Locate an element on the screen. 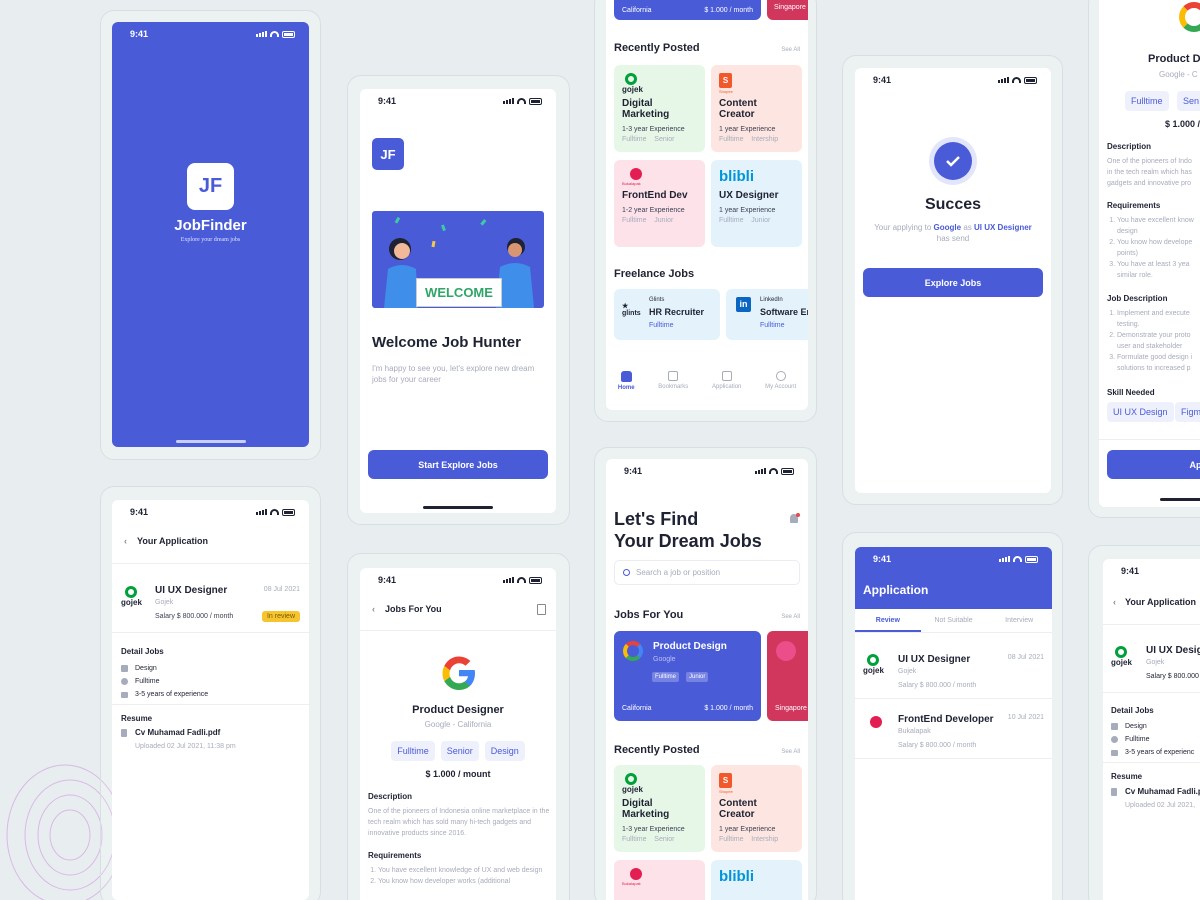 This screenshot has width=1200, height=900. tag-chip: Fulltime is located at coordinates (413, 751).